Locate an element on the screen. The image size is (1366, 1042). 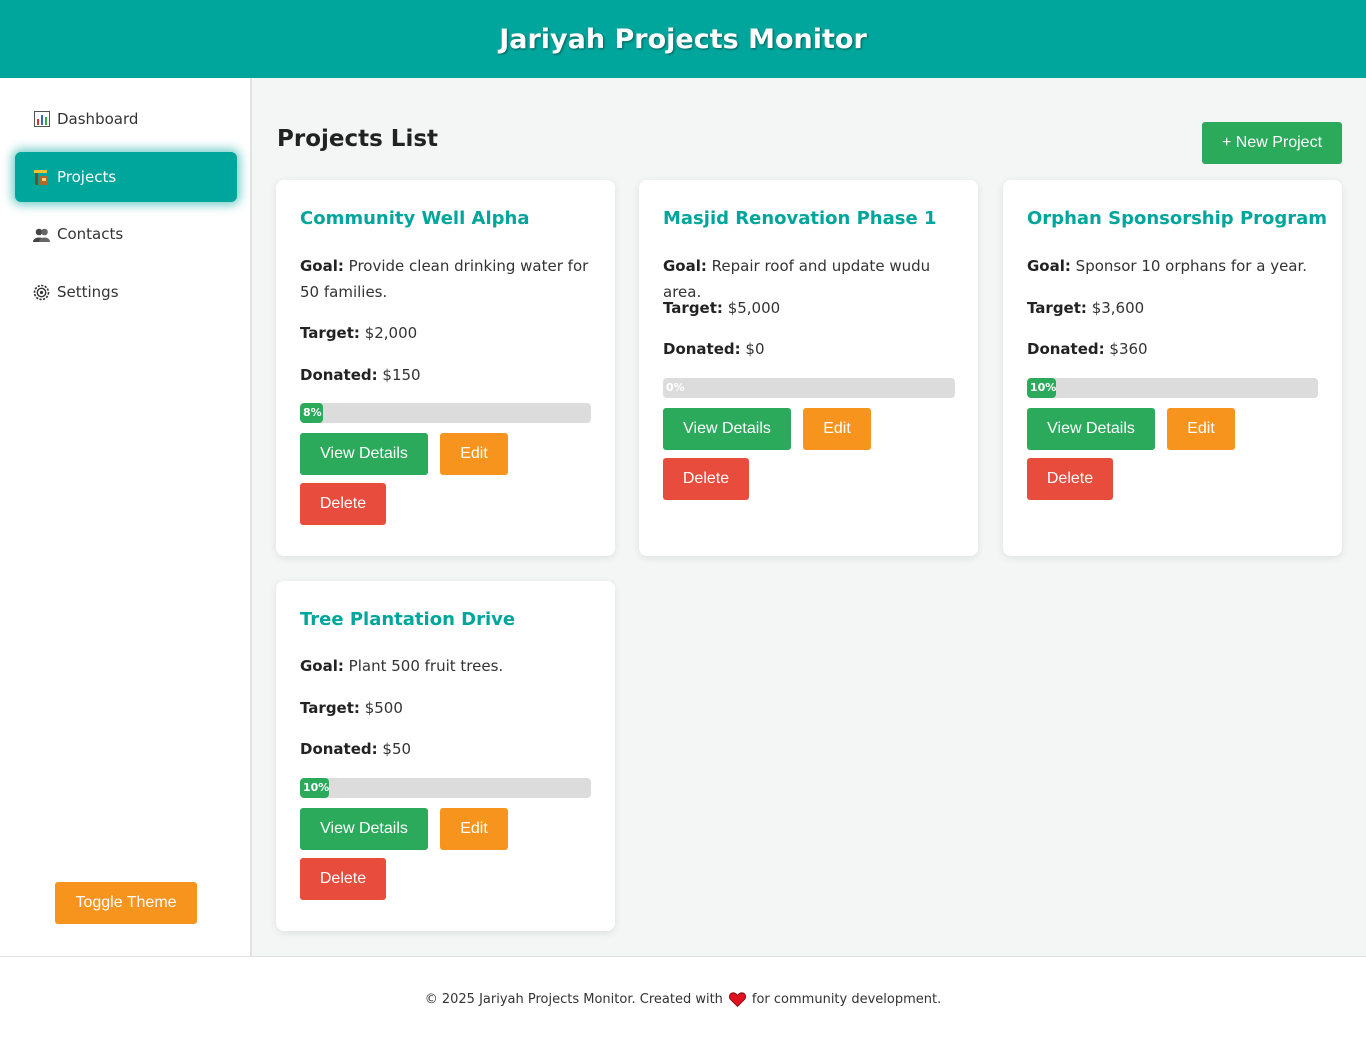
page-title: Projects List is located at coordinates (358, 139).